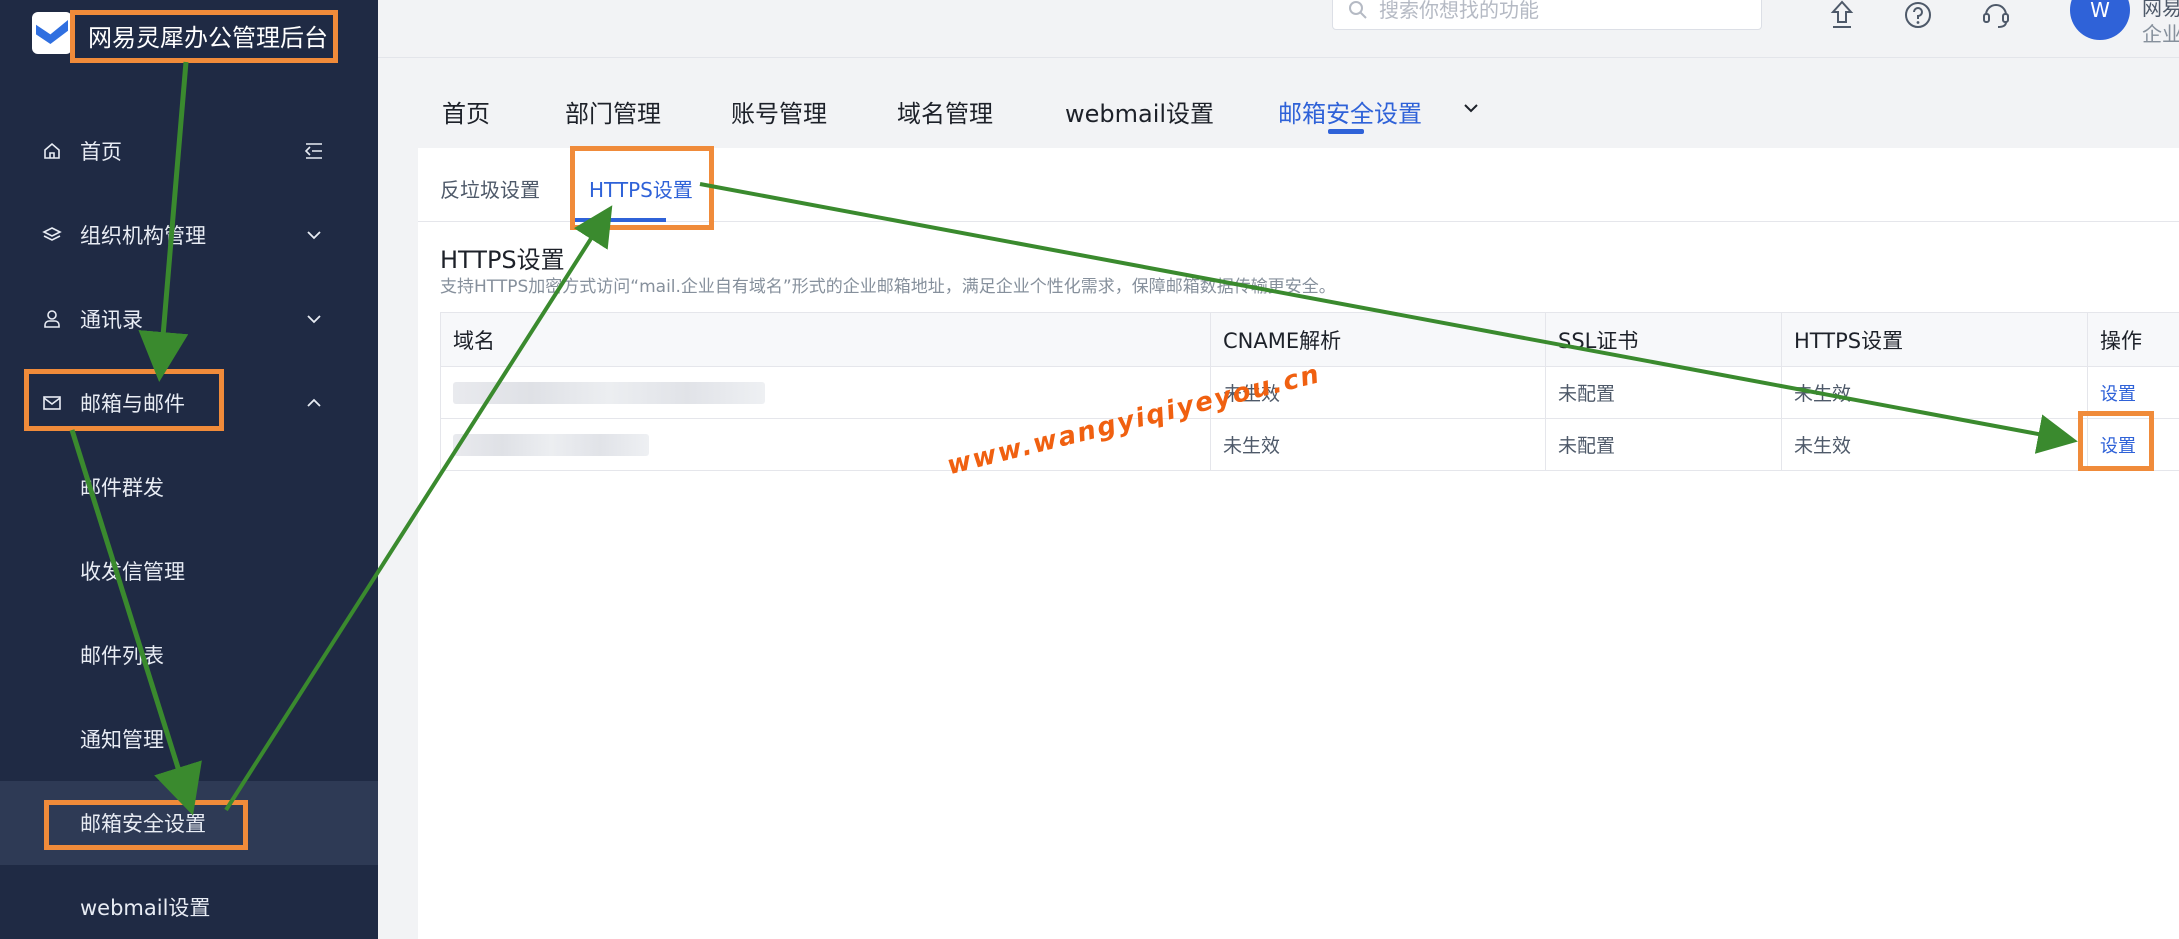  Describe the element at coordinates (52, 151) in the screenshot. I see `home-icon` at that location.